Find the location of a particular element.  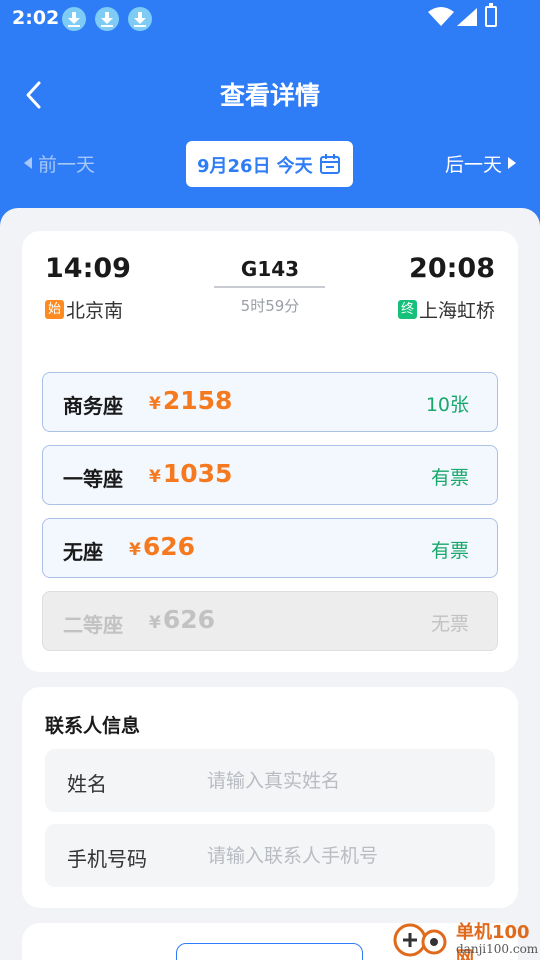

watermark-url: danji100.com is located at coordinates (497, 949).